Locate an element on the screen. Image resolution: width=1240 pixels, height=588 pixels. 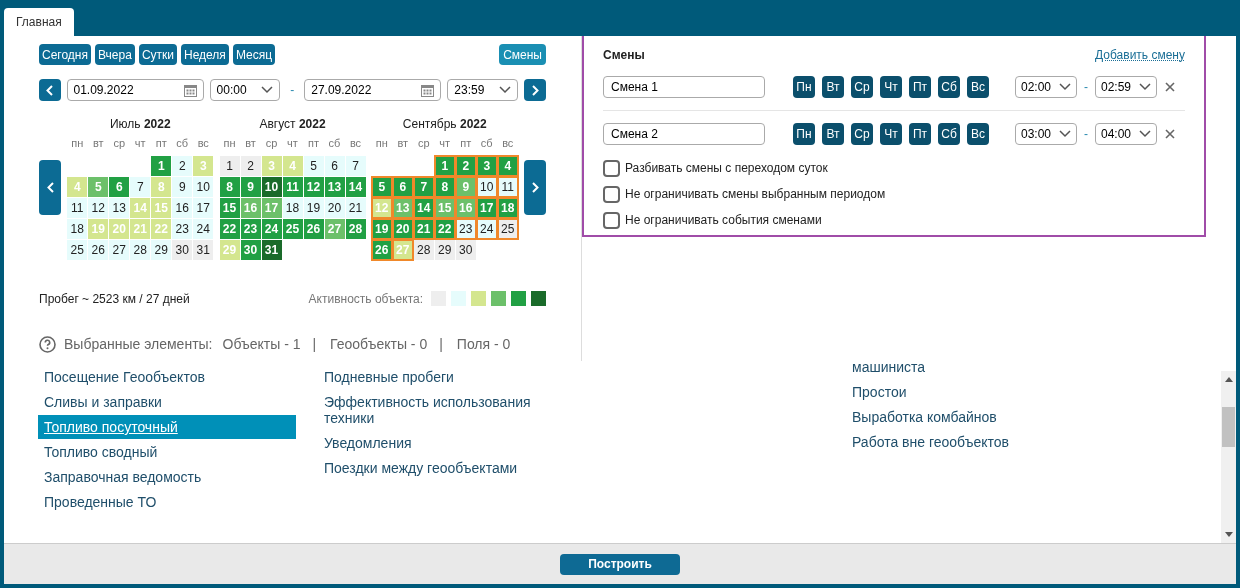
report-item: Простои is located at coordinates (996, 392).